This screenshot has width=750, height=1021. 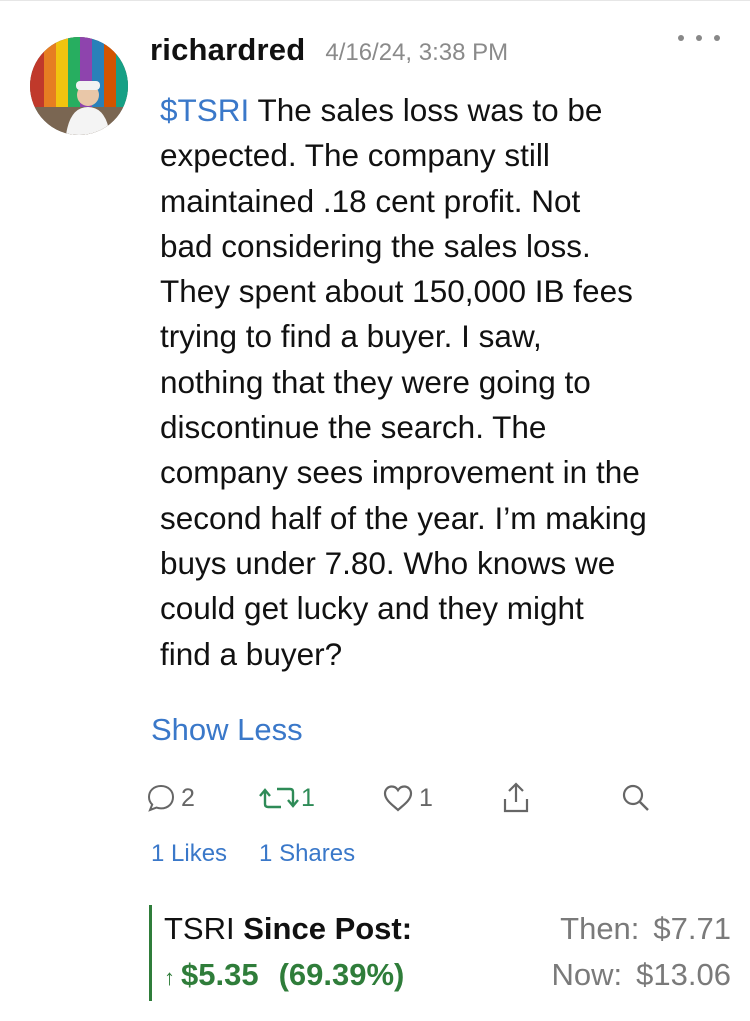 I want to click on comment-icon, so click(x=161, y=798).